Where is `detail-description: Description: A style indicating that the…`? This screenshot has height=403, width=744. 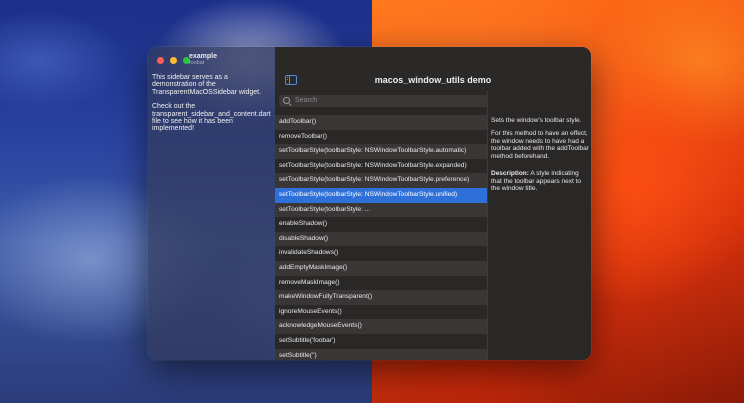
detail-description: Description: A style indicating that the… is located at coordinates (541, 181).